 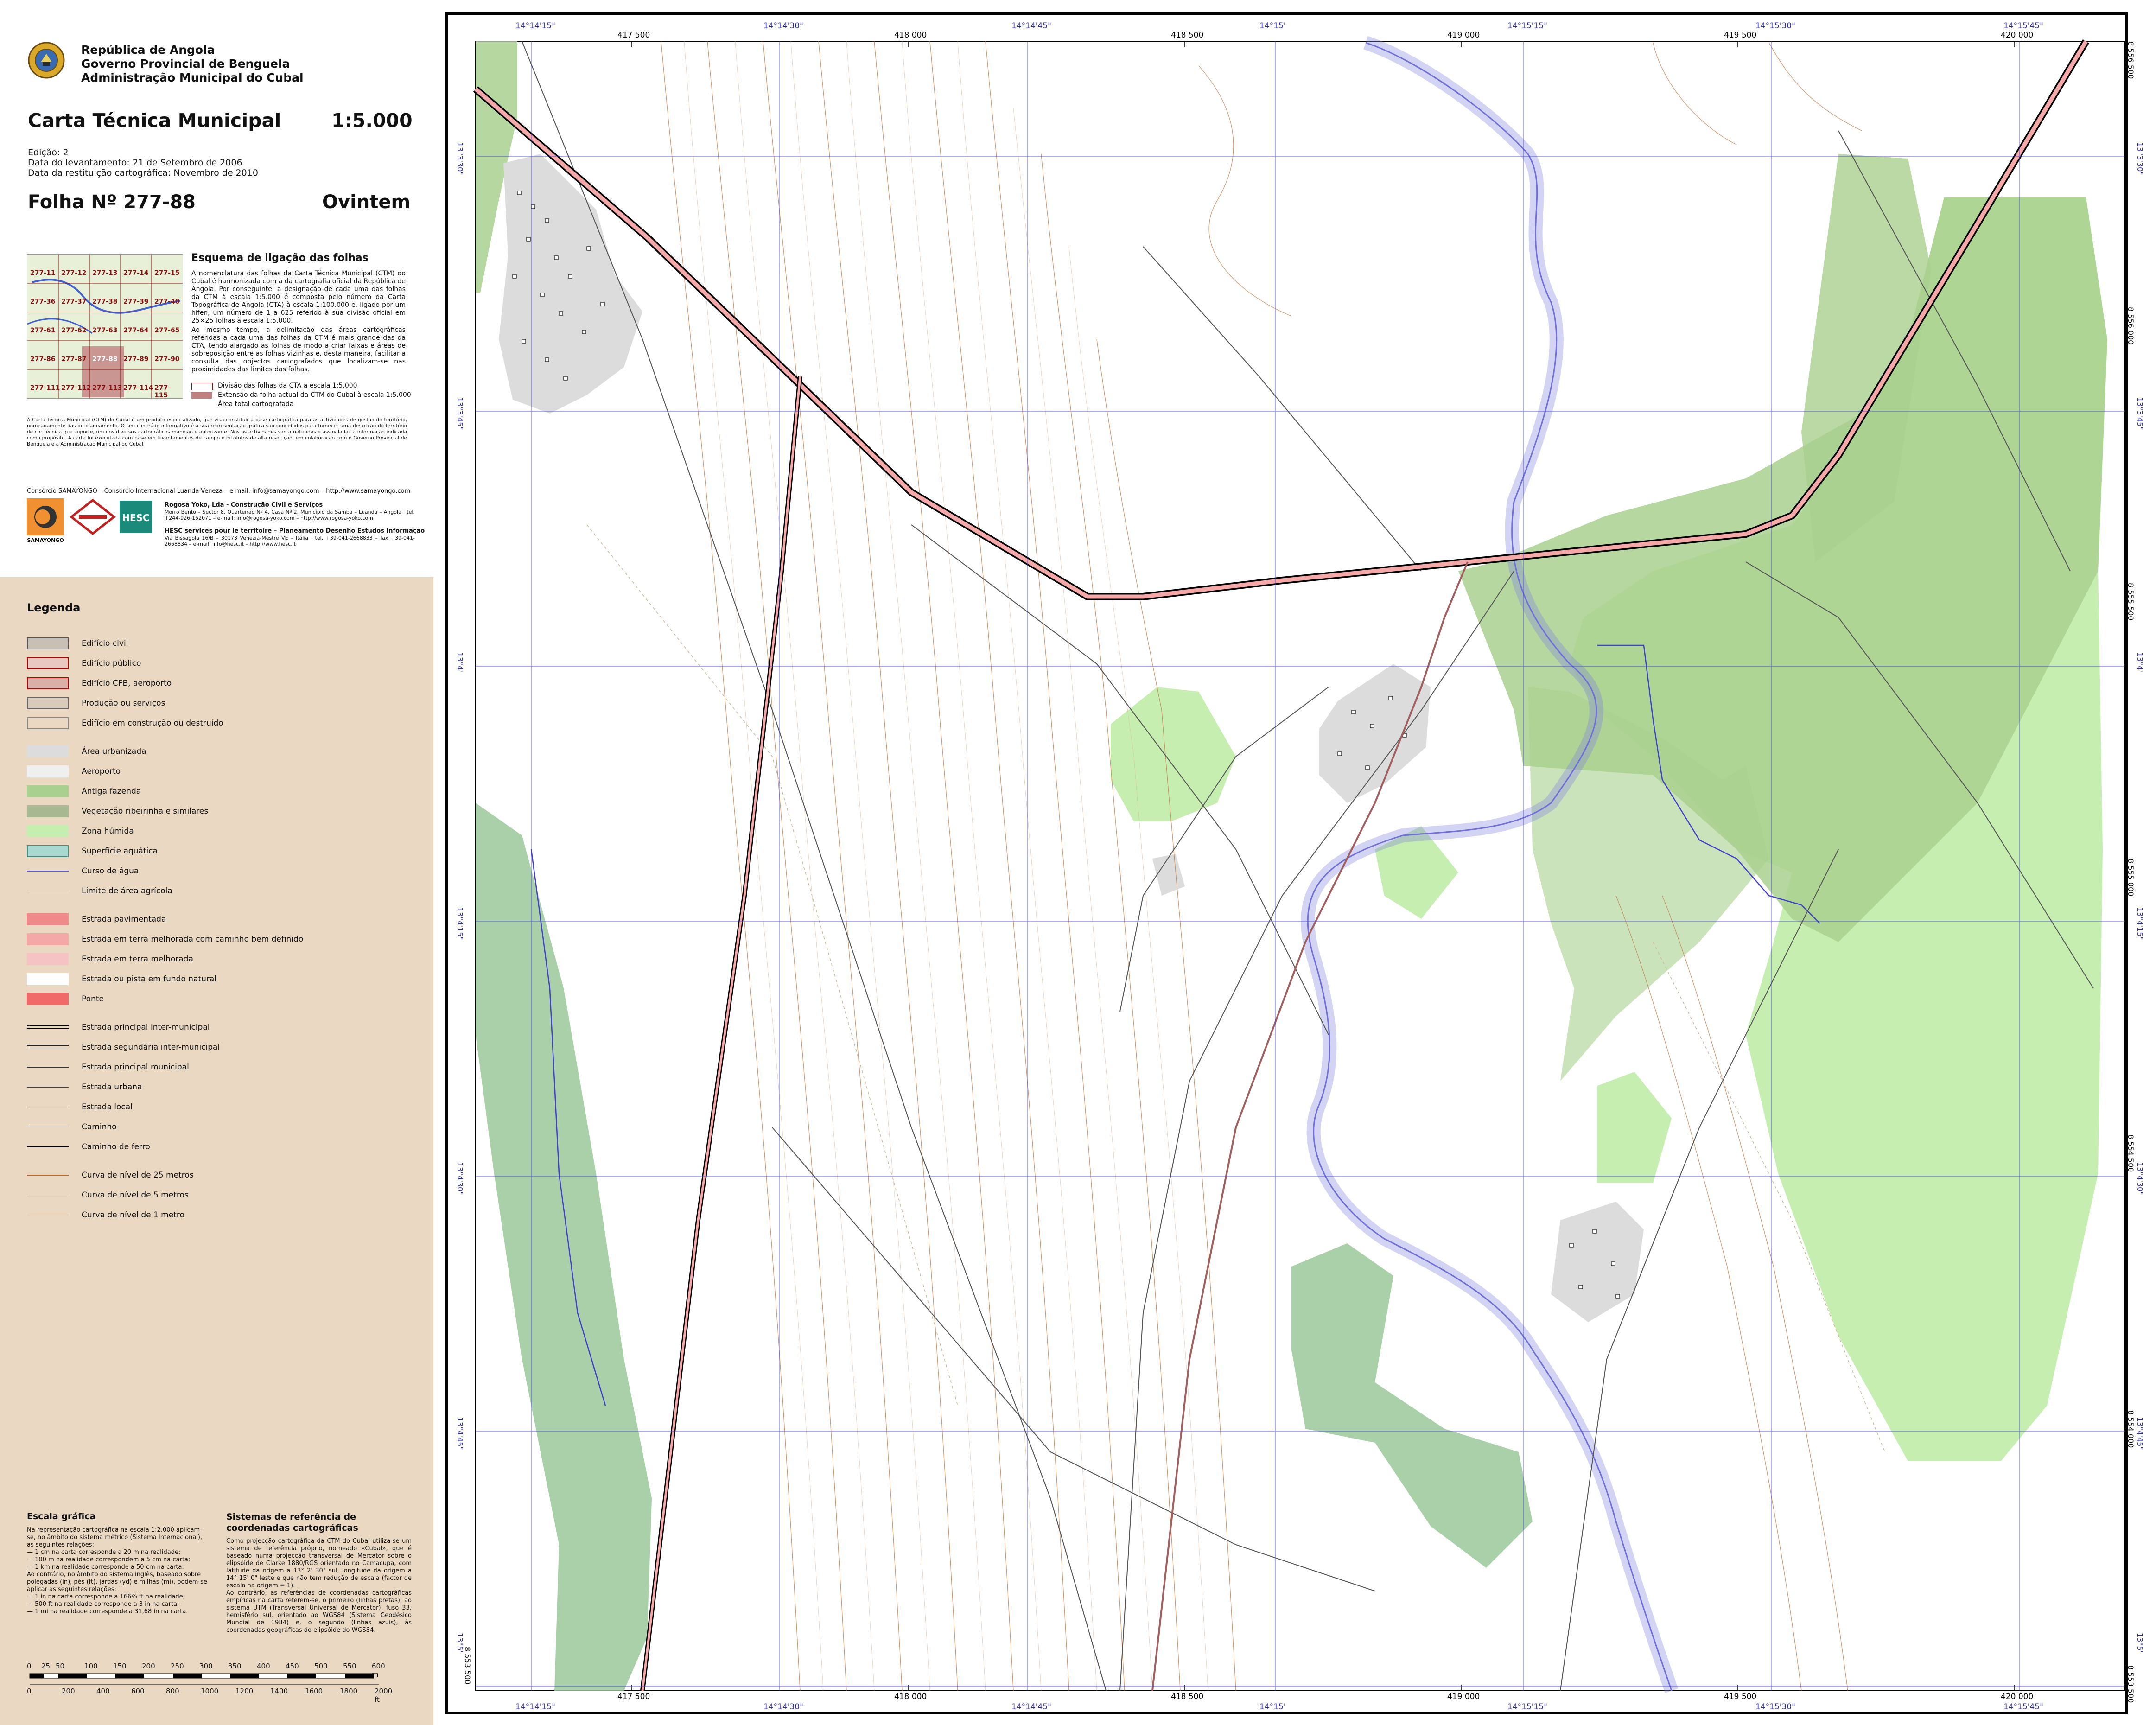 What do you see at coordinates (535, 26) in the screenshot?
I see `top-geo-label: 14°14'15"` at bounding box center [535, 26].